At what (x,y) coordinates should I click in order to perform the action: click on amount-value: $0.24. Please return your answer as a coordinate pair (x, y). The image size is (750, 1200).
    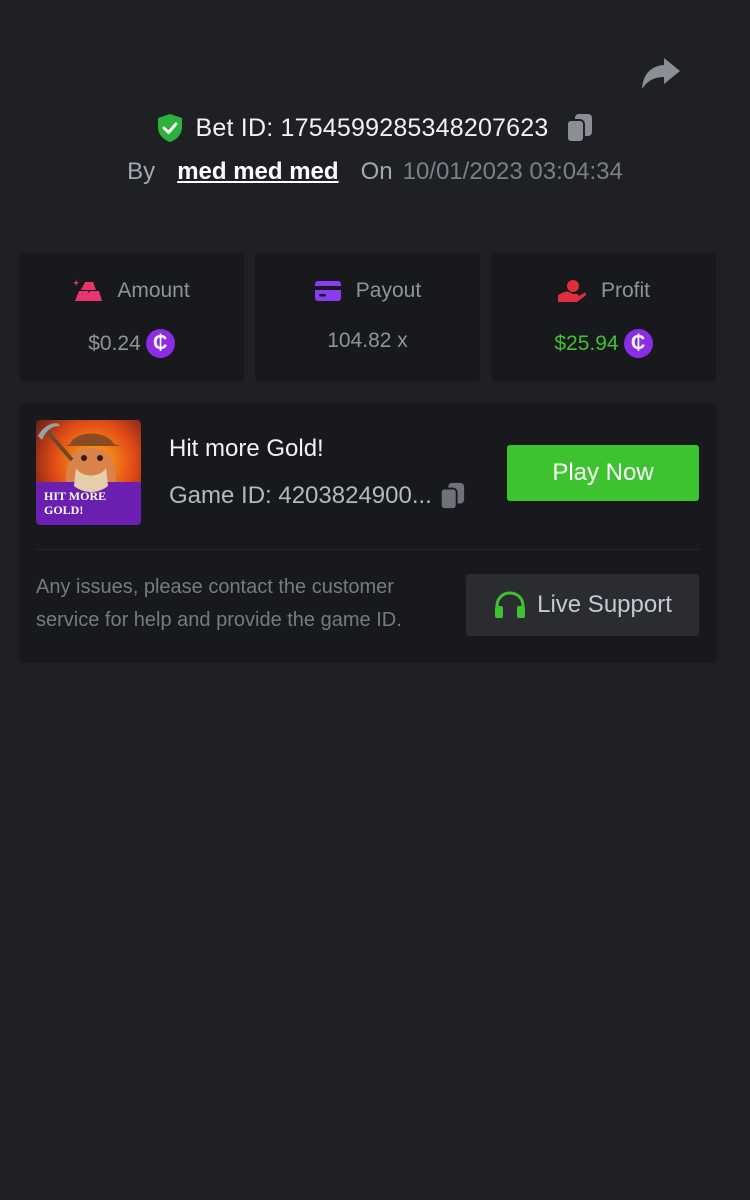
    Looking at the image, I should click on (114, 343).